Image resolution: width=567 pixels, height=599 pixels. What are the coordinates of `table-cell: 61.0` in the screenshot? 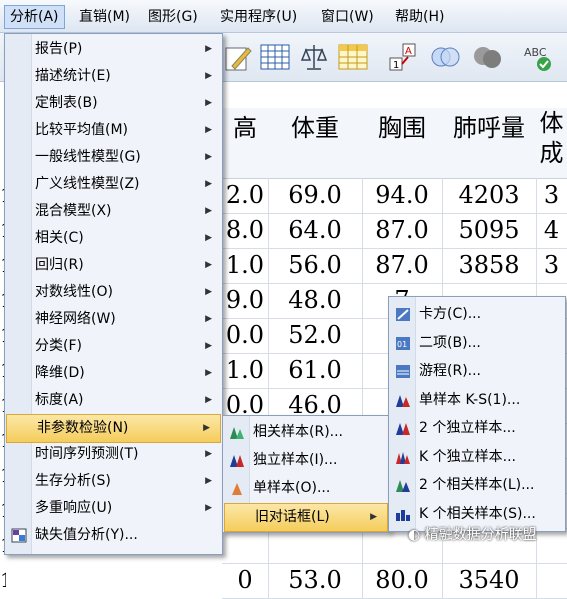 It's located at (315, 371).